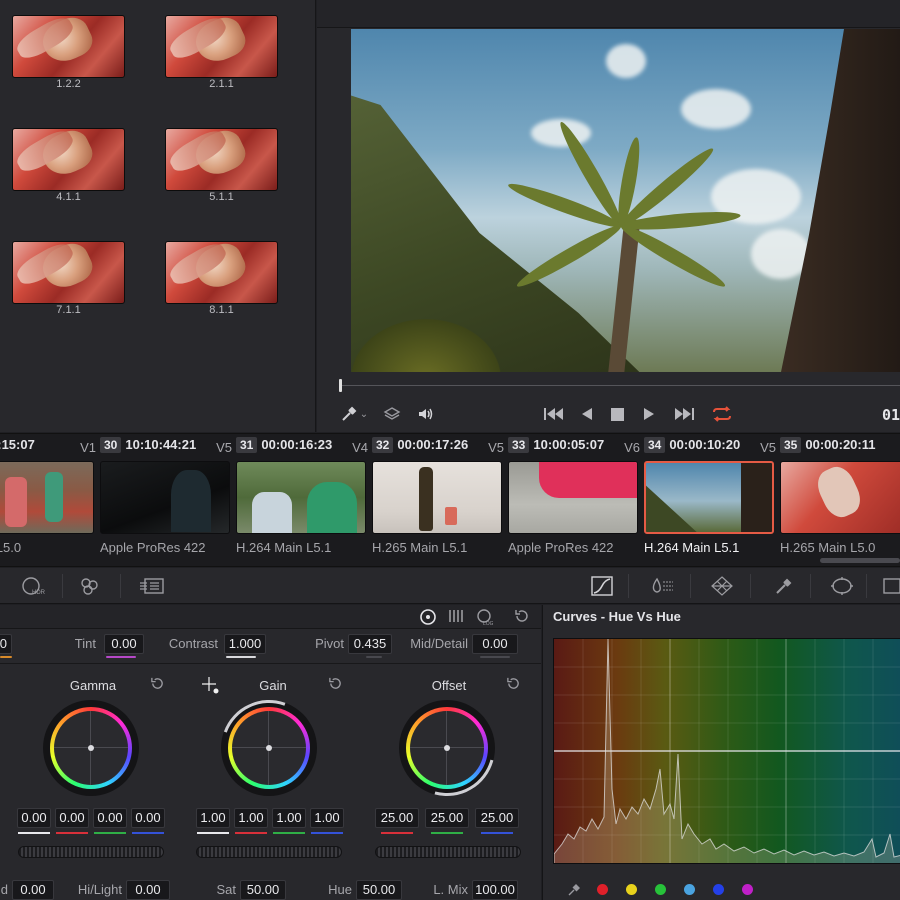  I want to click on clip-track: V6, so click(632, 447).